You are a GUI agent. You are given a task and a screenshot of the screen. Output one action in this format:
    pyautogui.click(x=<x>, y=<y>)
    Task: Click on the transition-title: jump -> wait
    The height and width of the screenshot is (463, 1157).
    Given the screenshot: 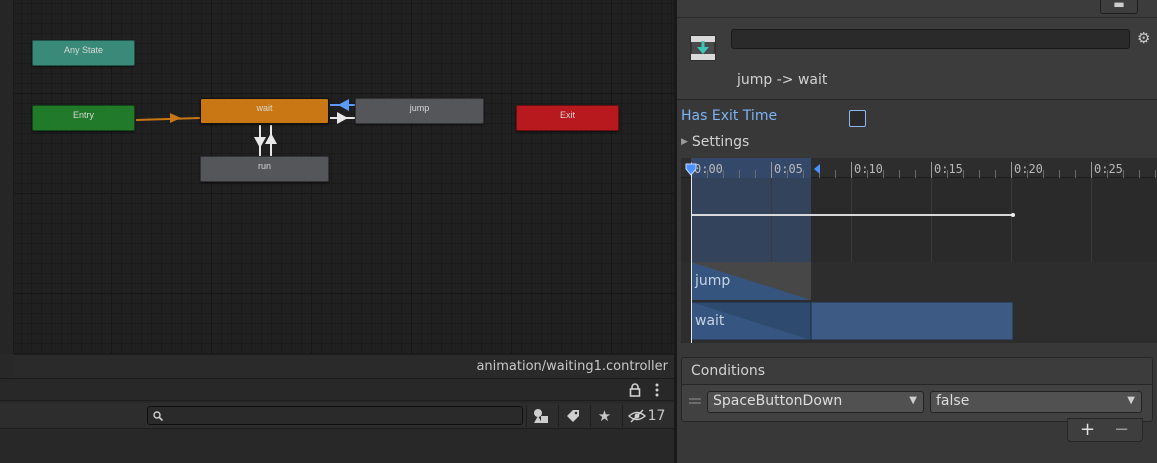 What is the action you would take?
    pyautogui.click(x=782, y=80)
    